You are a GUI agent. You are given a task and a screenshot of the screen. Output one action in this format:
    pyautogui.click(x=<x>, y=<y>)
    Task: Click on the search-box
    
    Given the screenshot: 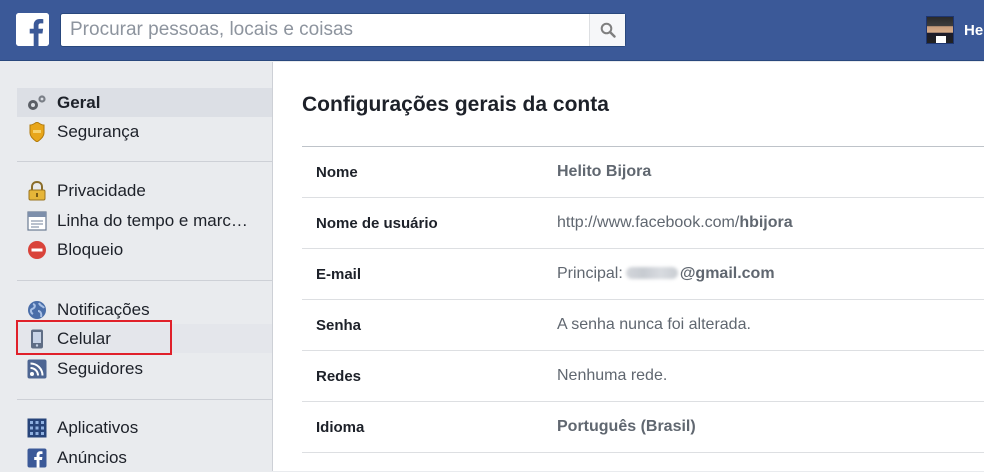 What is the action you would take?
    pyautogui.click(x=343, y=30)
    